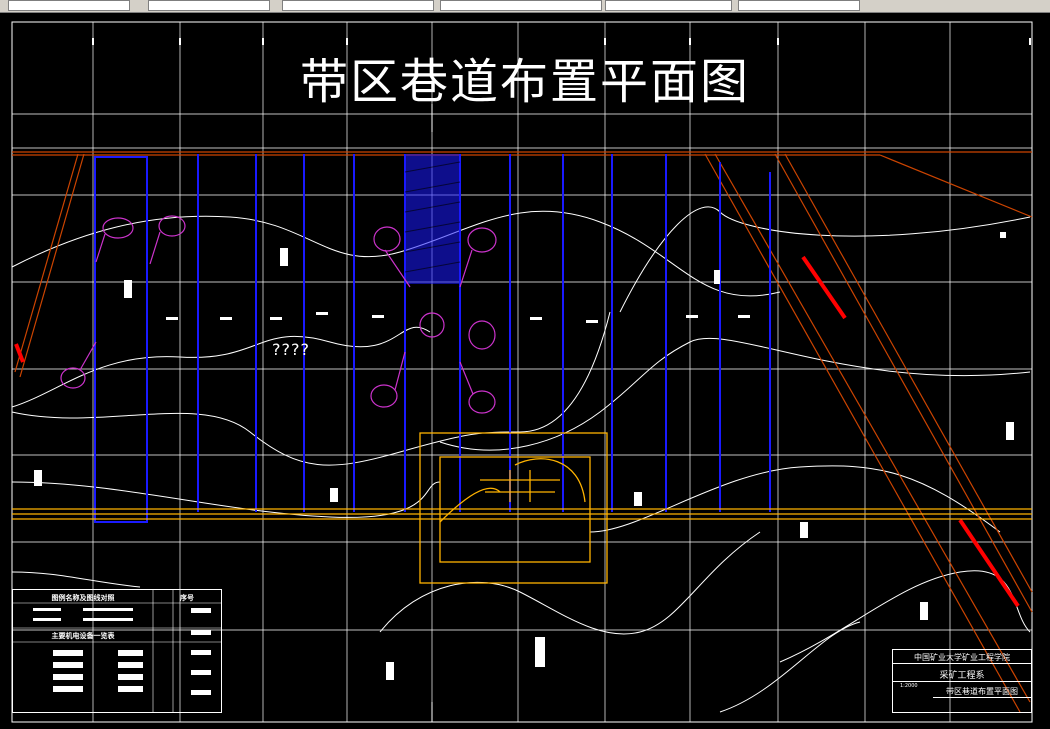 This screenshot has width=1050, height=729. What do you see at coordinates (458, 317) in the screenshot?
I see `dash-markers` at bounding box center [458, 317].